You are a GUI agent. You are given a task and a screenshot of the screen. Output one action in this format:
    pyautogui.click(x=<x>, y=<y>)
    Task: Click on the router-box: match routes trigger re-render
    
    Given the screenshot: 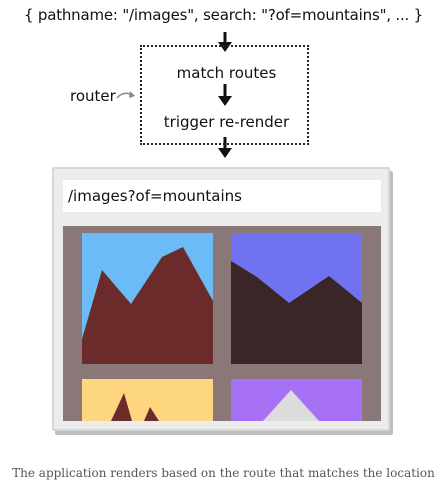 What is the action you would take?
    pyautogui.click(x=224, y=95)
    